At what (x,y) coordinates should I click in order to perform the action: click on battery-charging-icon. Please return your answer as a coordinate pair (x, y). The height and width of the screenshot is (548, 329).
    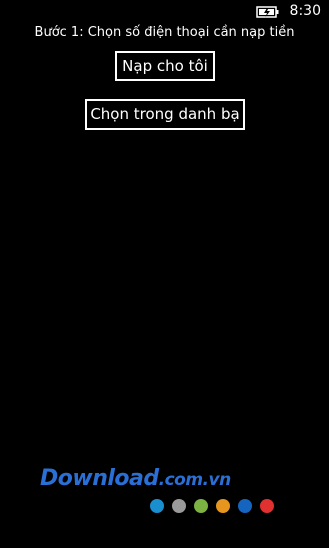
    Looking at the image, I should click on (268, 11).